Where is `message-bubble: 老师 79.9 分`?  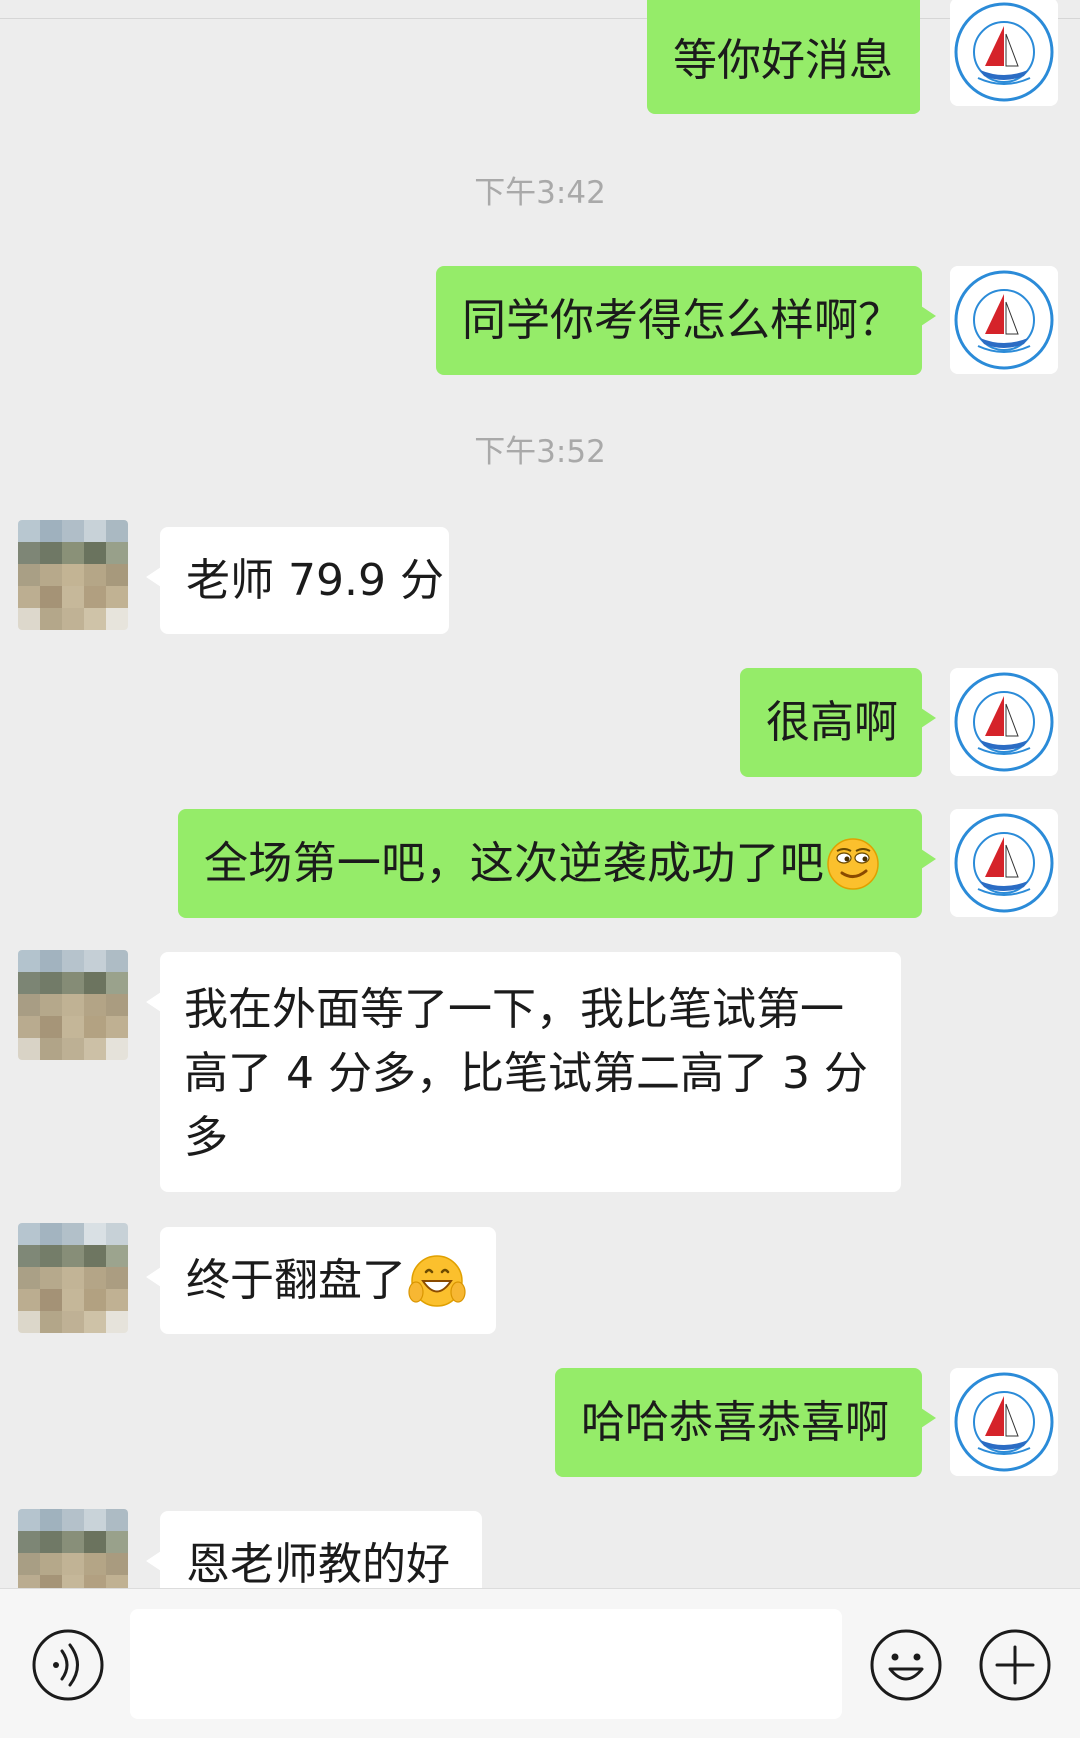 message-bubble: 老师 79.9 分 is located at coordinates (297, 580).